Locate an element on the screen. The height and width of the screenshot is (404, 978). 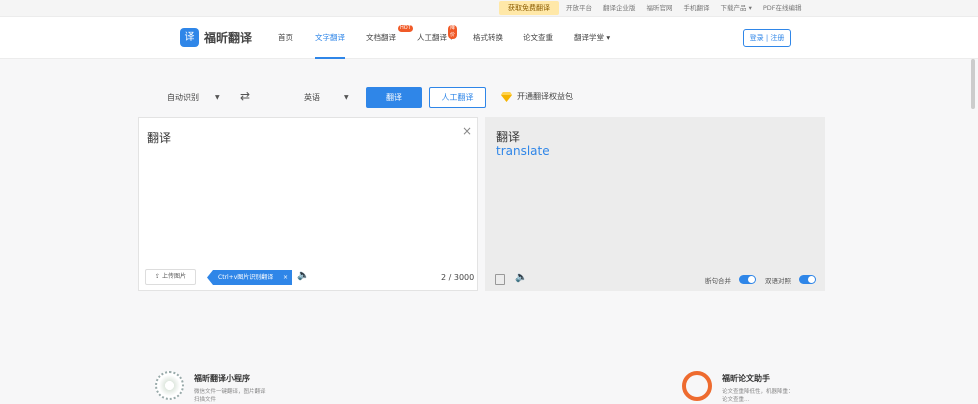
vip-package-link: 开通翻译权益包 is located at coordinates (537, 96).